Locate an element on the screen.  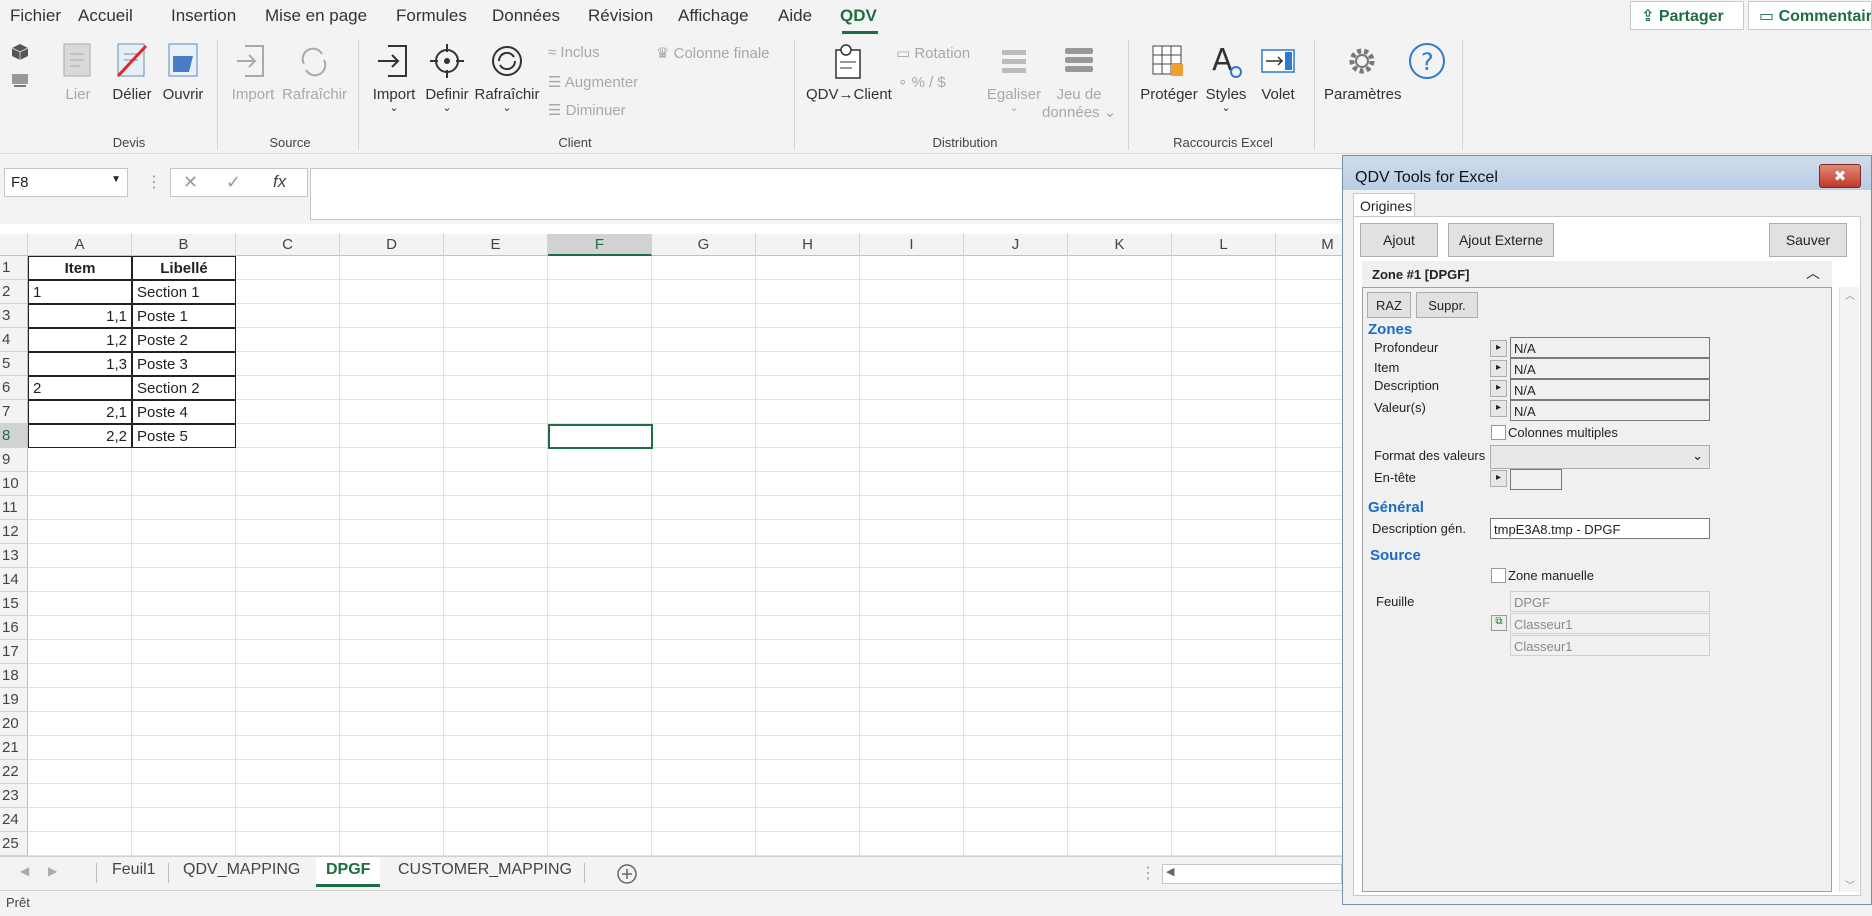
sheet-tab-customer-mapping: CUSTOMER_MAPPING is located at coordinates (485, 870).